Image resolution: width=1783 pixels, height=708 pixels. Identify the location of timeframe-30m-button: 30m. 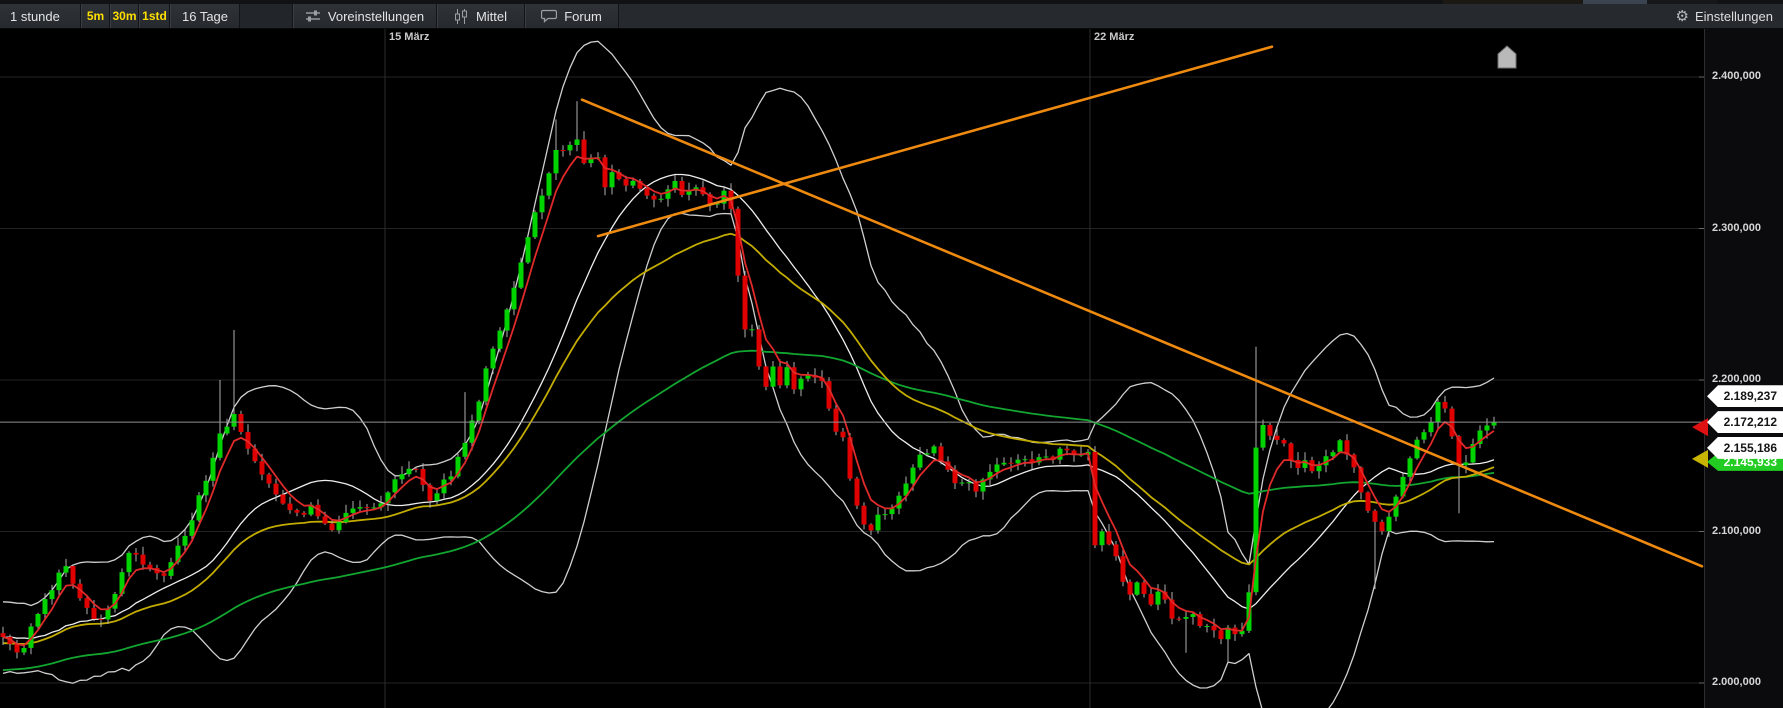
(124, 16).